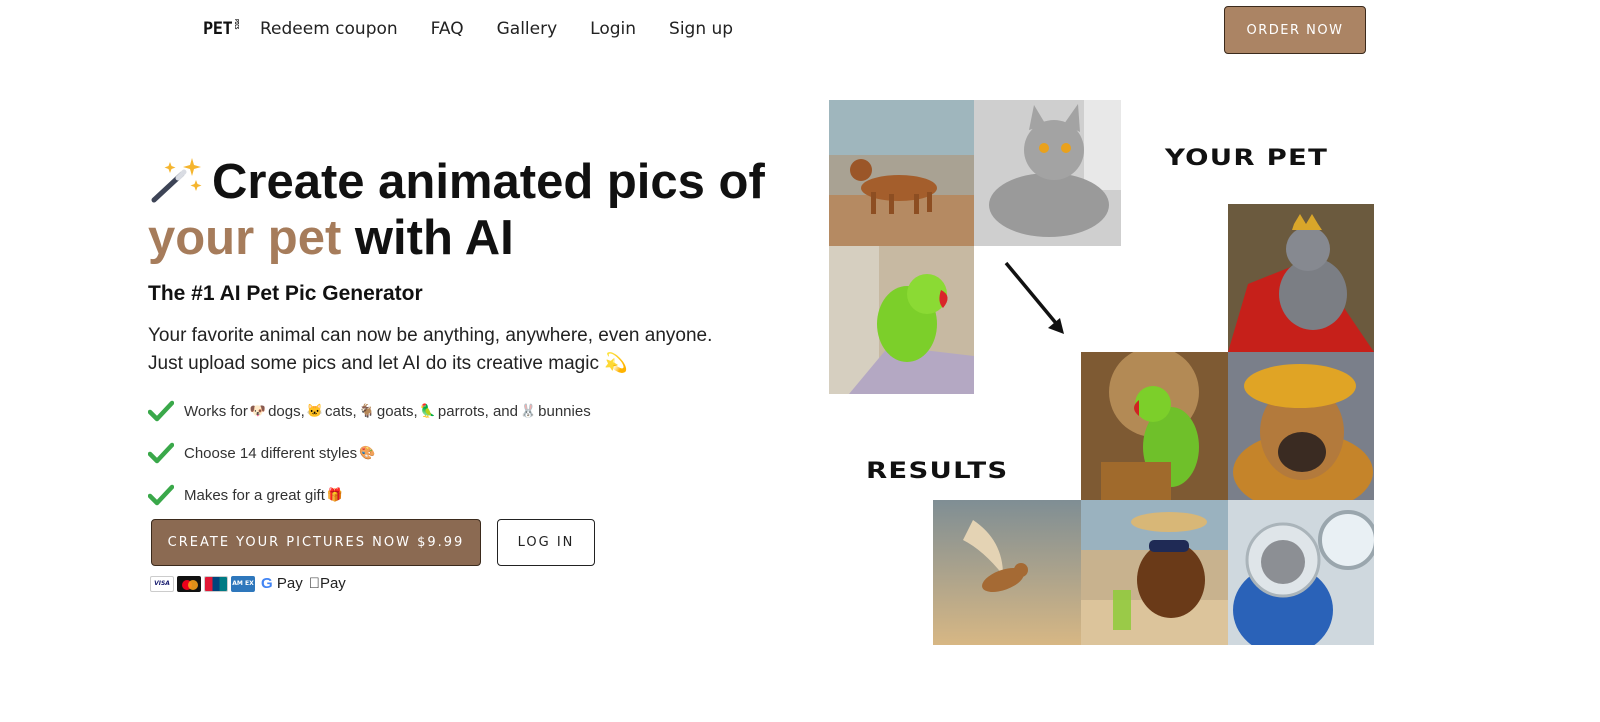 This screenshot has height=722, width=1600. Describe the element at coordinates (162, 583) in the screenshot. I see `visa-icon: VISA` at that location.